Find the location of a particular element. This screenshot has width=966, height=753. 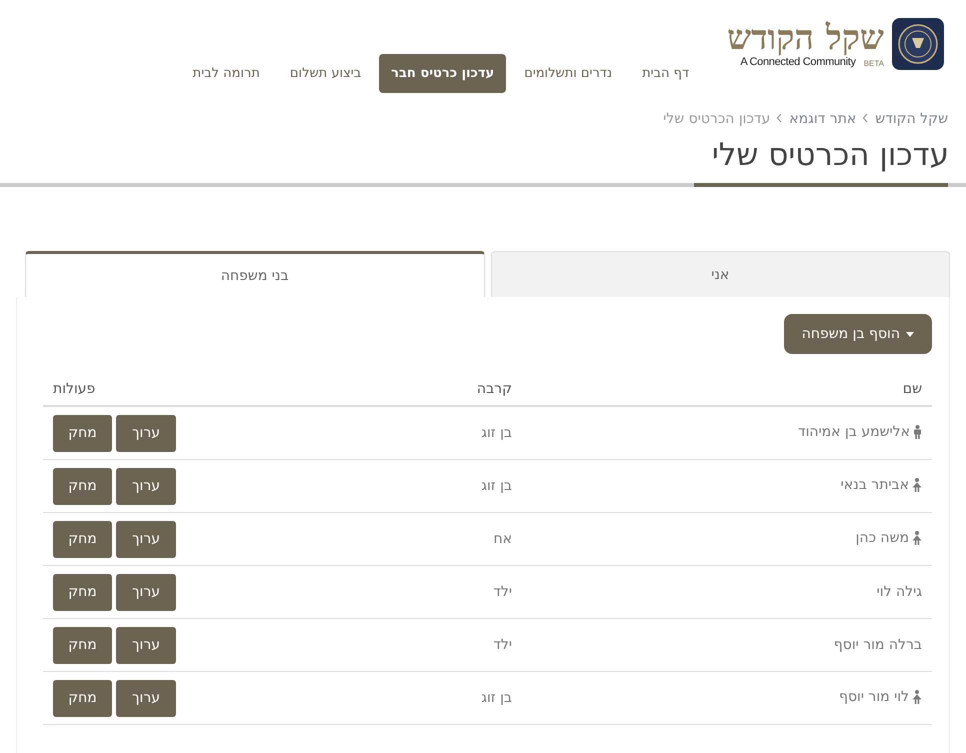

current-page-label: עדכון הכרטיס שלי is located at coordinates (716, 119).